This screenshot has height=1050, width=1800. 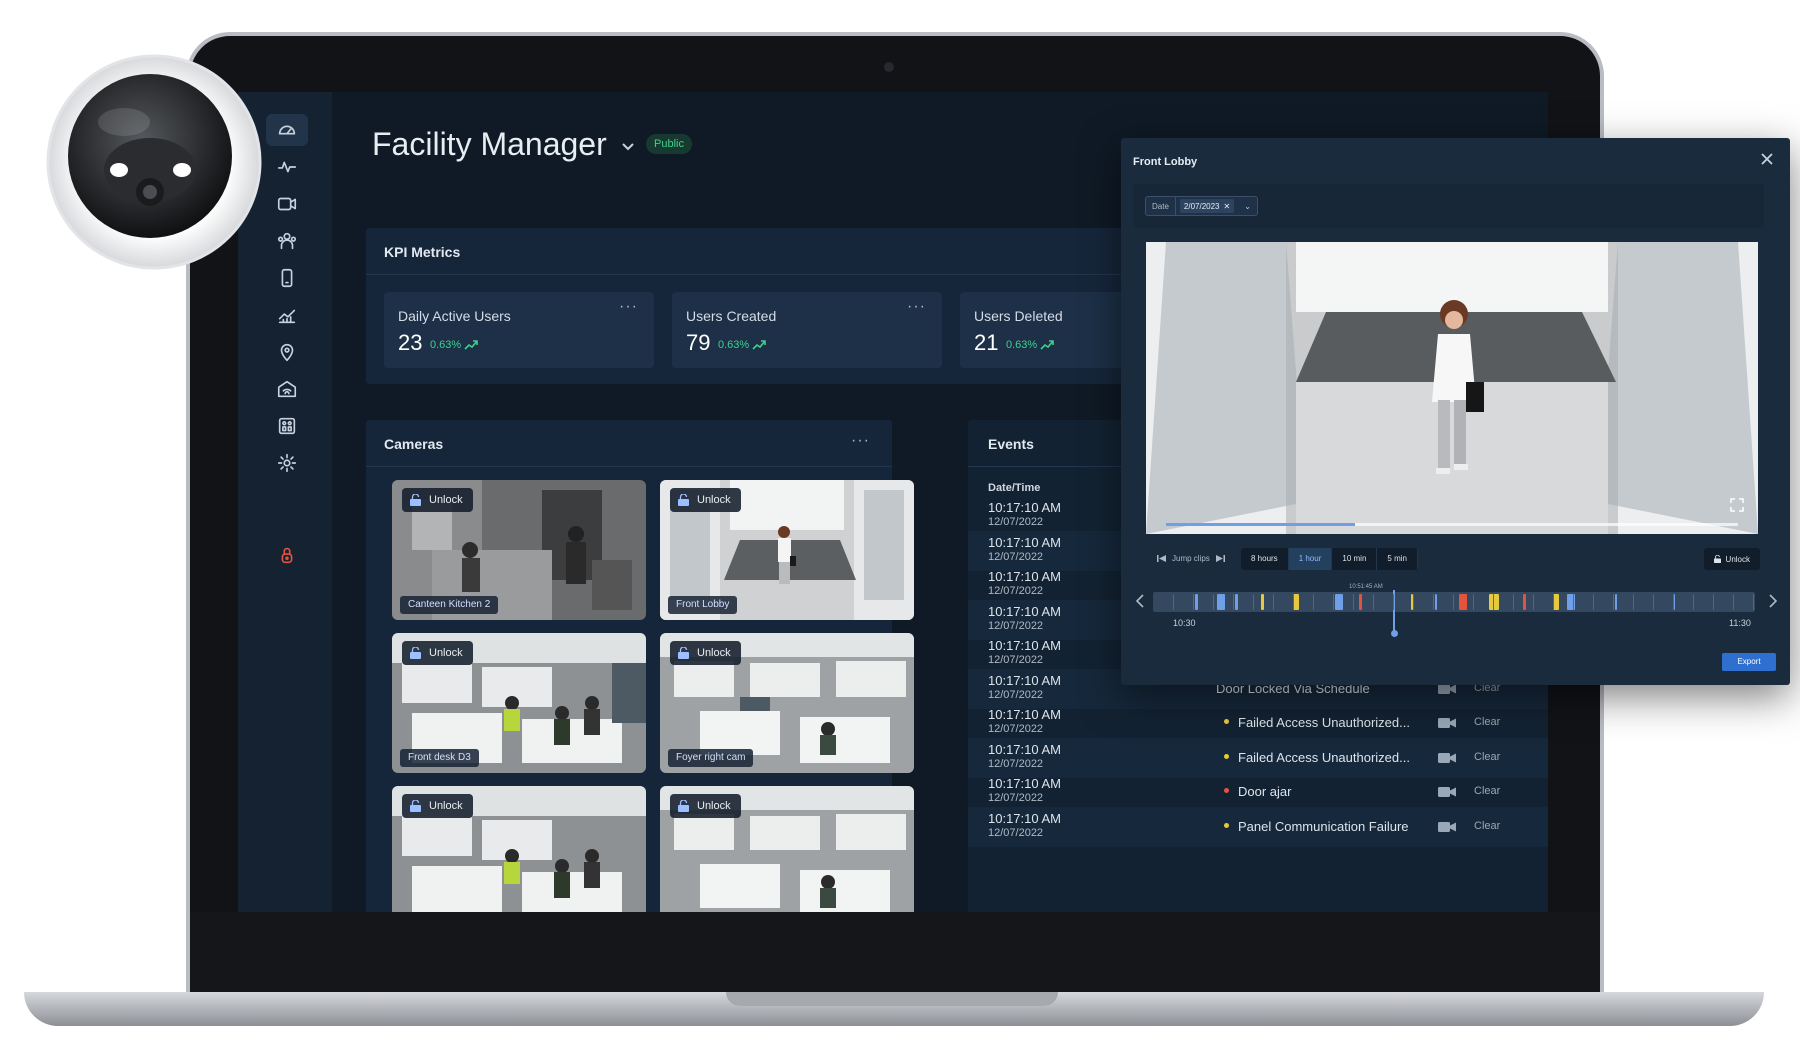 What do you see at coordinates (787, 849) in the screenshot?
I see `camera-tile-6: Unlock` at bounding box center [787, 849].